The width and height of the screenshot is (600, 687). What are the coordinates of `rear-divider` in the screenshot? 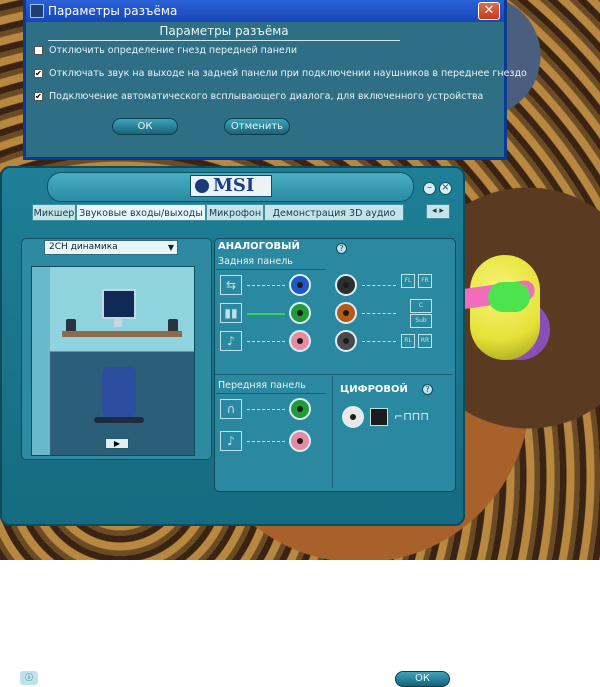 It's located at (271, 269).